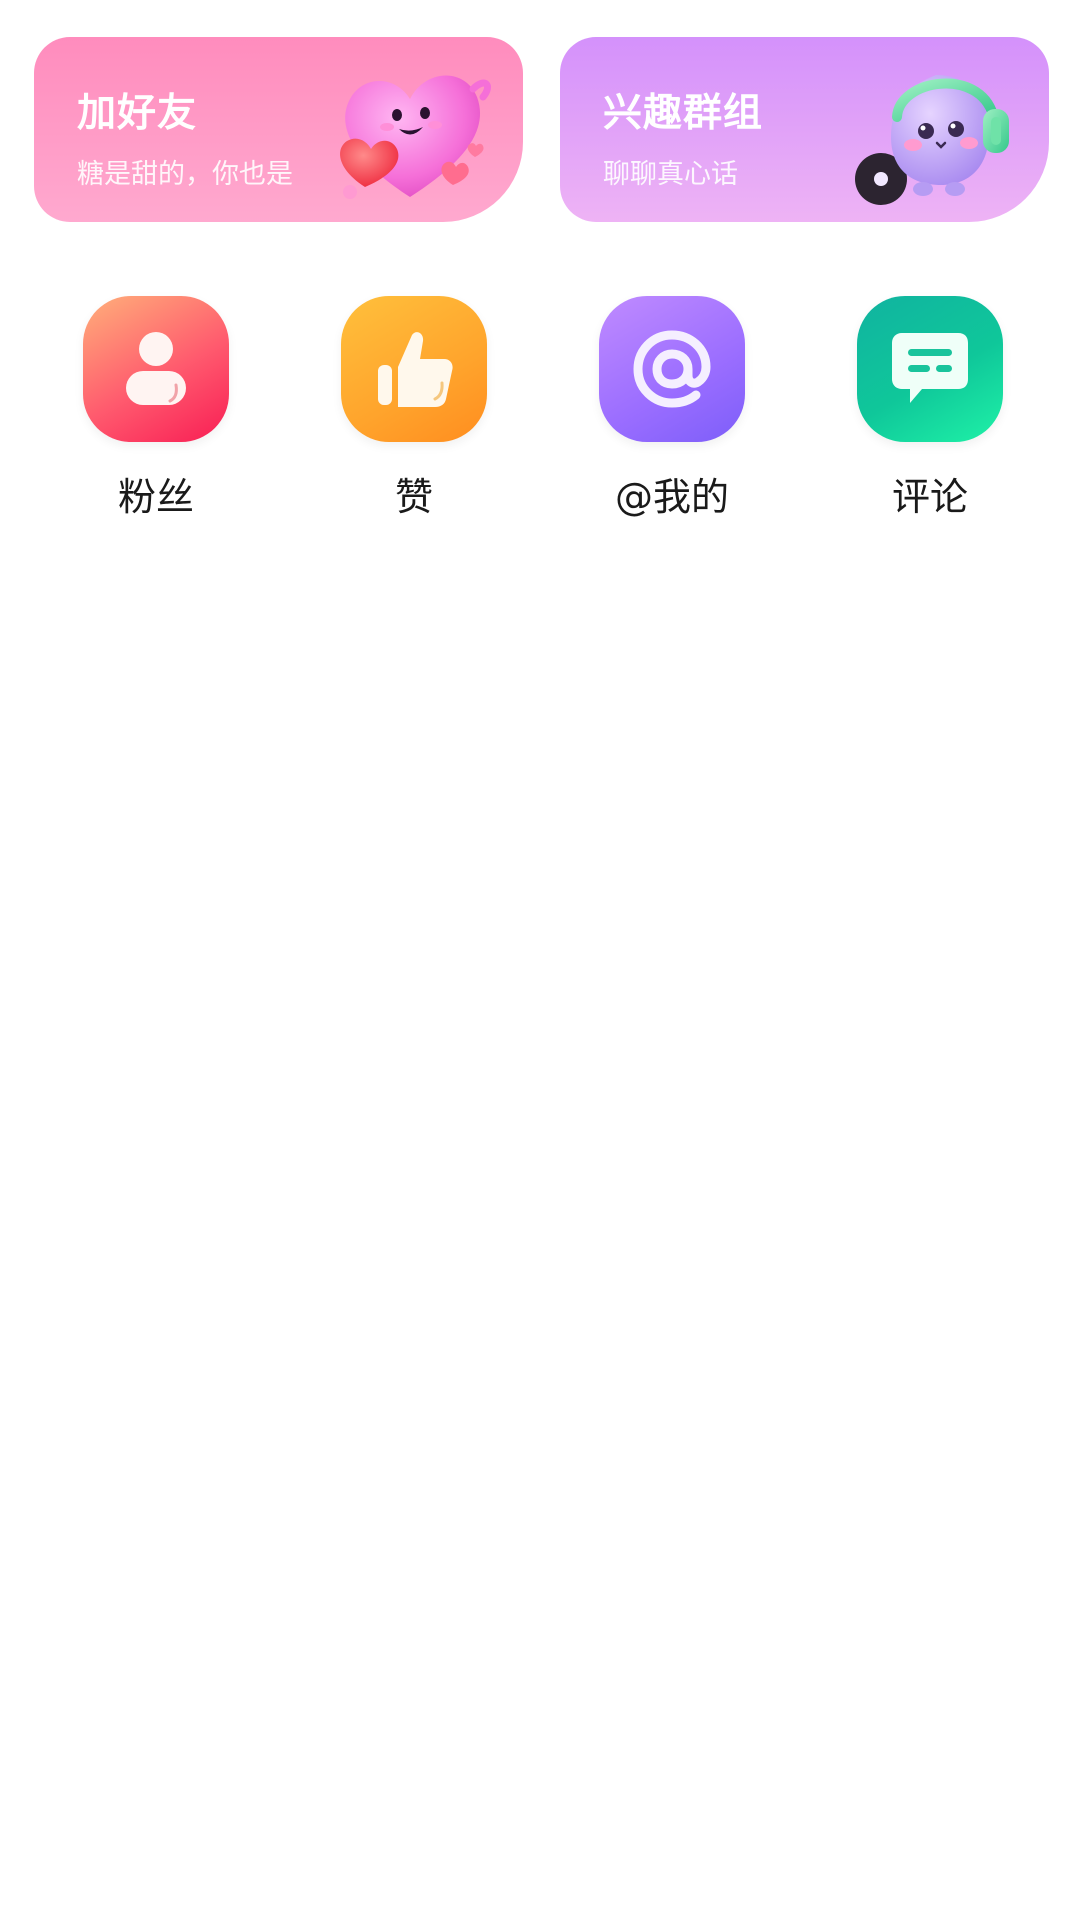  Describe the element at coordinates (137, 113) in the screenshot. I see `add-friends-title: 加好友` at that location.